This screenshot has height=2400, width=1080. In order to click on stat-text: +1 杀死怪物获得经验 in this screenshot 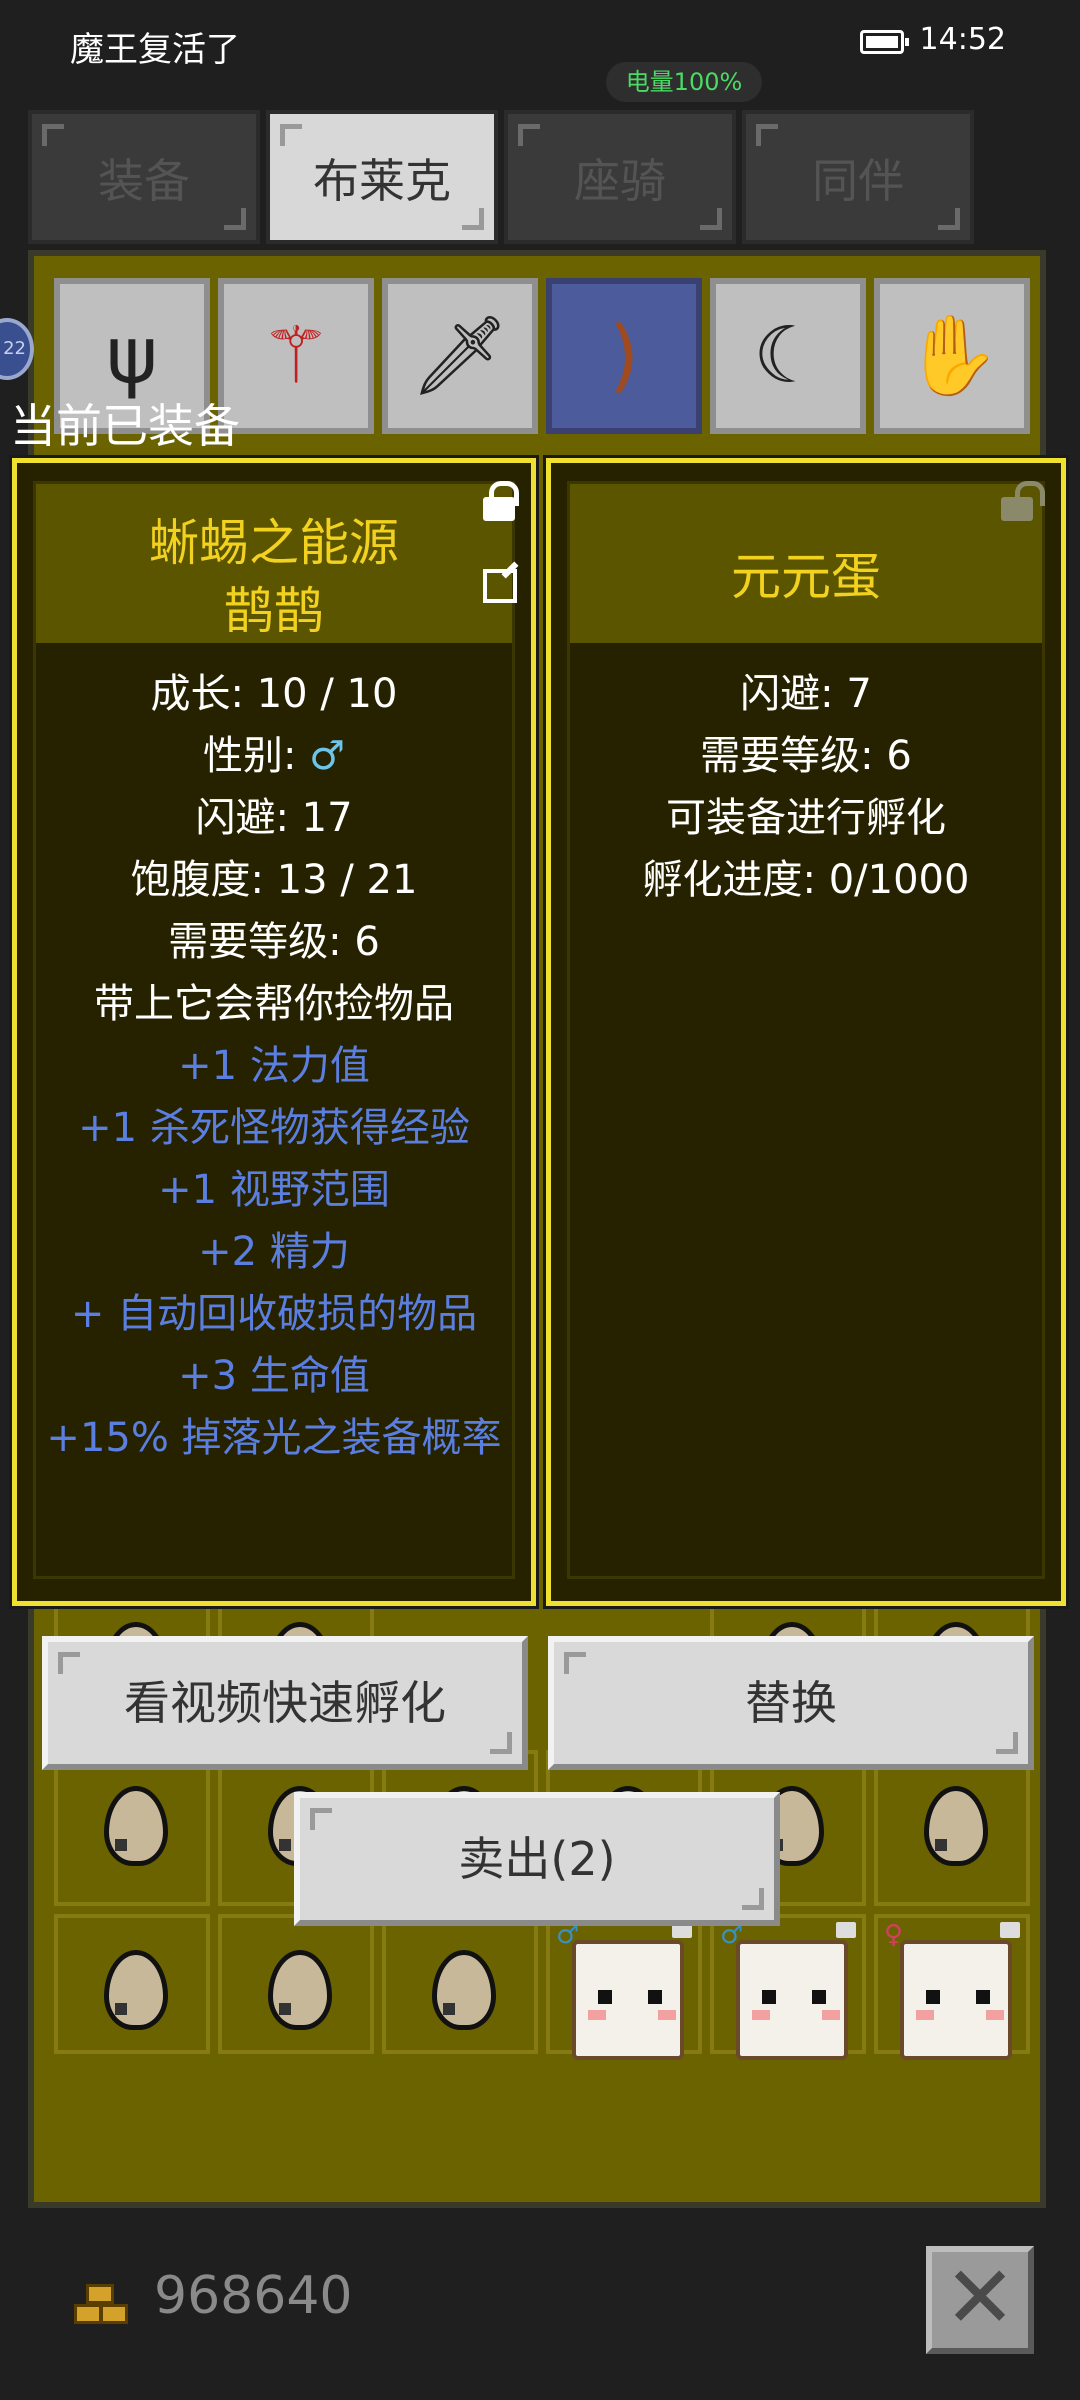, I will do `click(274, 1128)`.